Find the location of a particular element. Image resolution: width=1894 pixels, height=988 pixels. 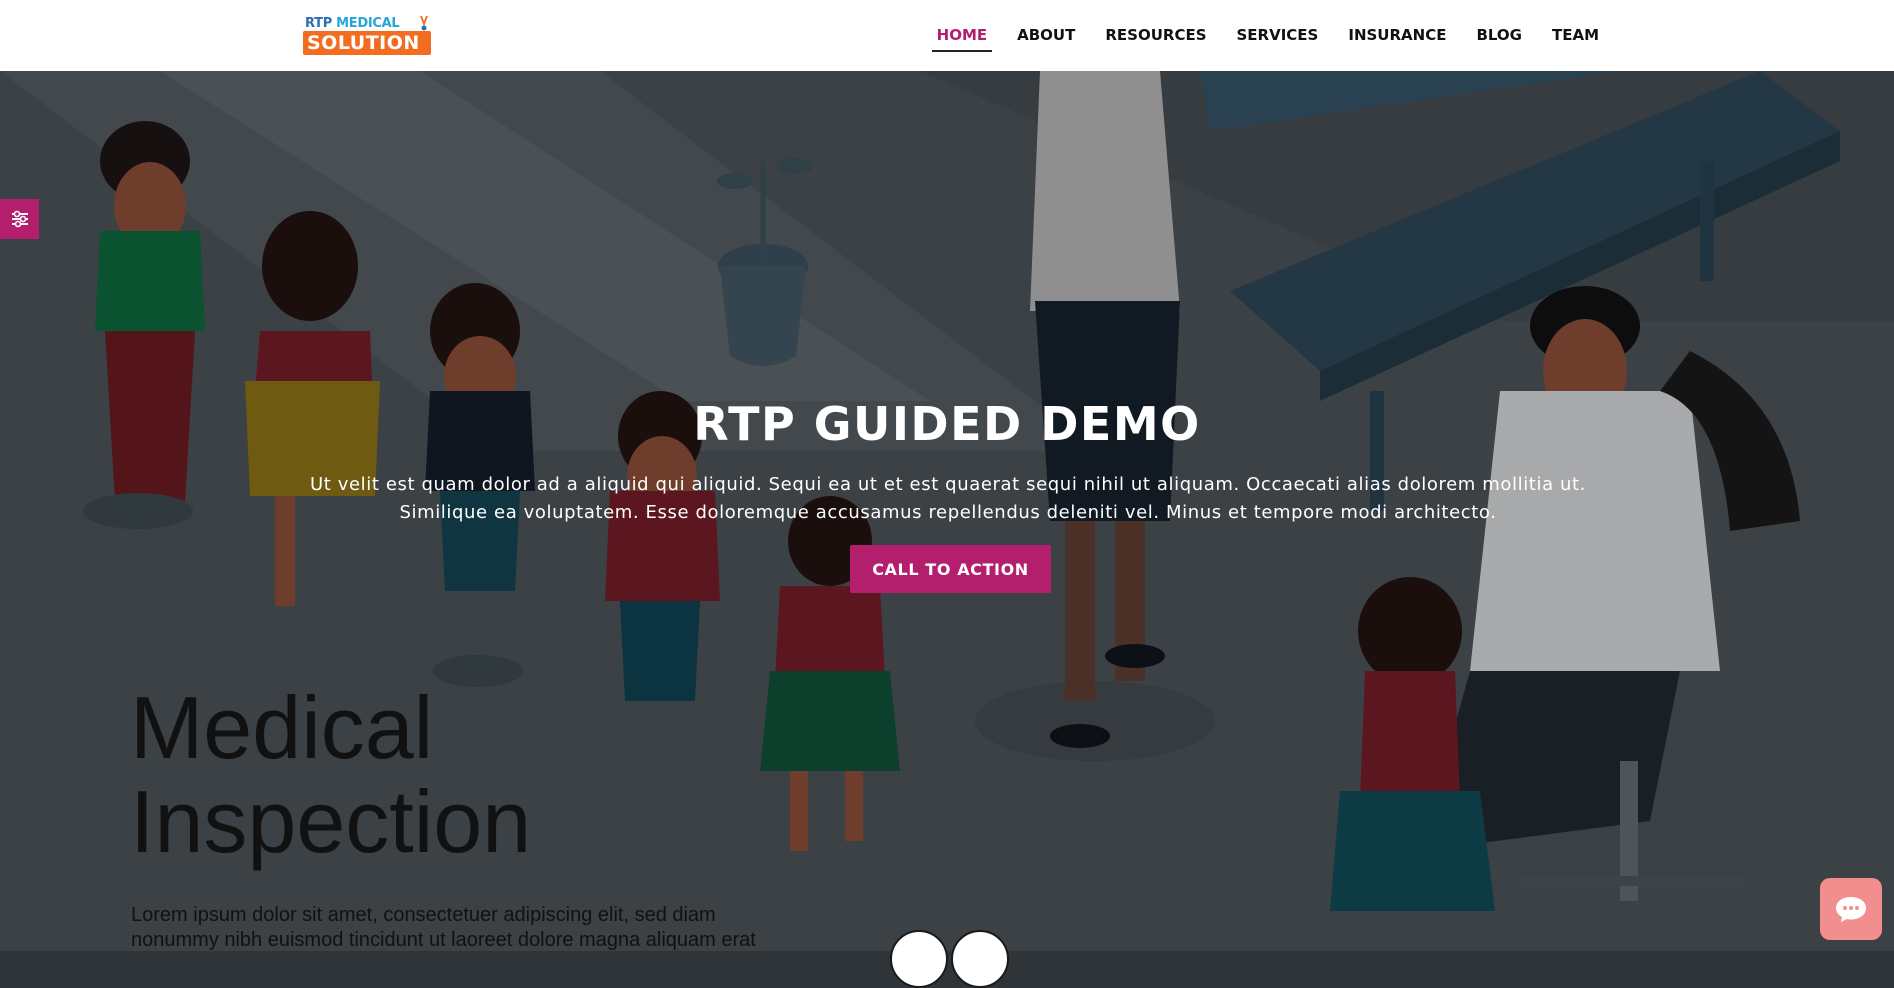

logo-line-2: SOLUTION is located at coordinates (367, 43).